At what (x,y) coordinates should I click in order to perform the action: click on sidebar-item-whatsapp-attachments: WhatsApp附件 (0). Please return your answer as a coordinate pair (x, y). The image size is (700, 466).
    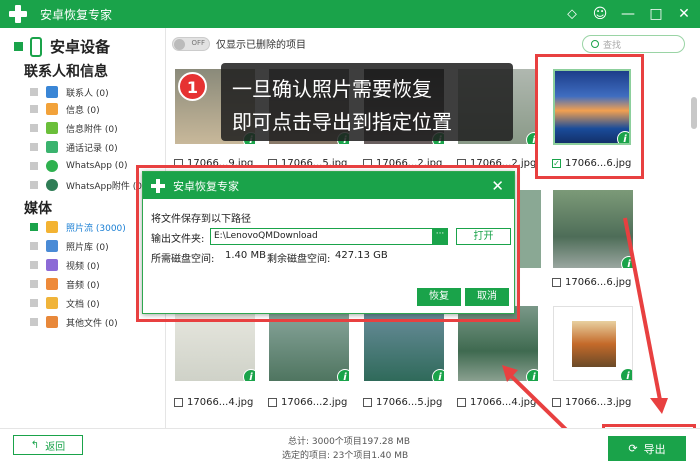
    Looking at the image, I should click on (88, 185).